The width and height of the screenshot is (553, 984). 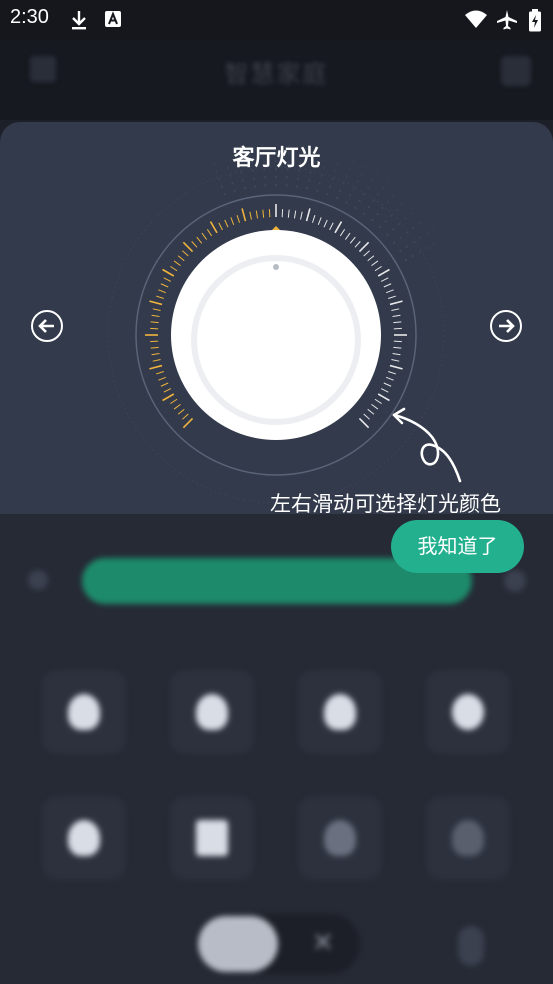 What do you see at coordinates (276, 20) in the screenshot?
I see `status-bar: 2:30` at bounding box center [276, 20].